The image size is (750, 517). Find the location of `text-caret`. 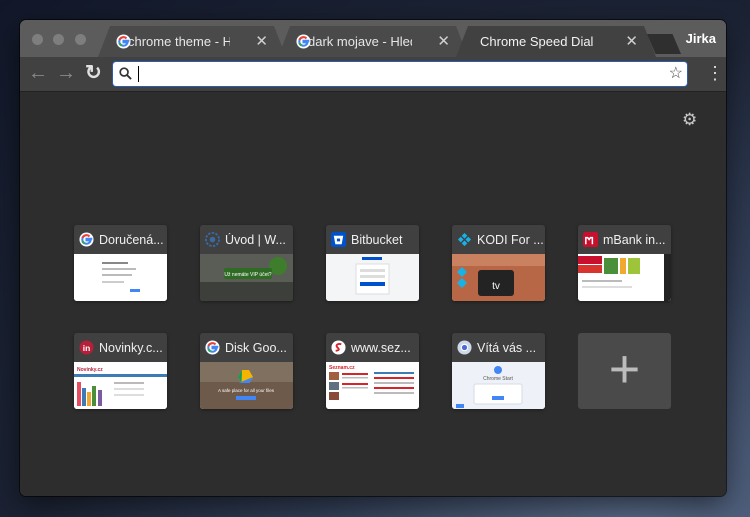

text-caret is located at coordinates (138, 74).